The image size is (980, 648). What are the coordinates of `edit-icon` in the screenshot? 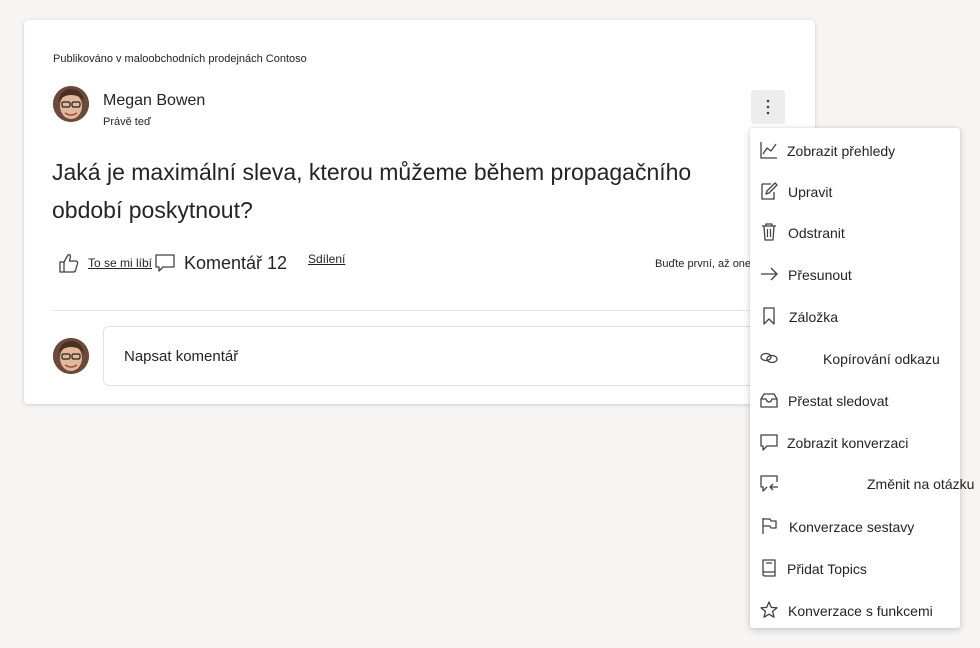 It's located at (769, 191).